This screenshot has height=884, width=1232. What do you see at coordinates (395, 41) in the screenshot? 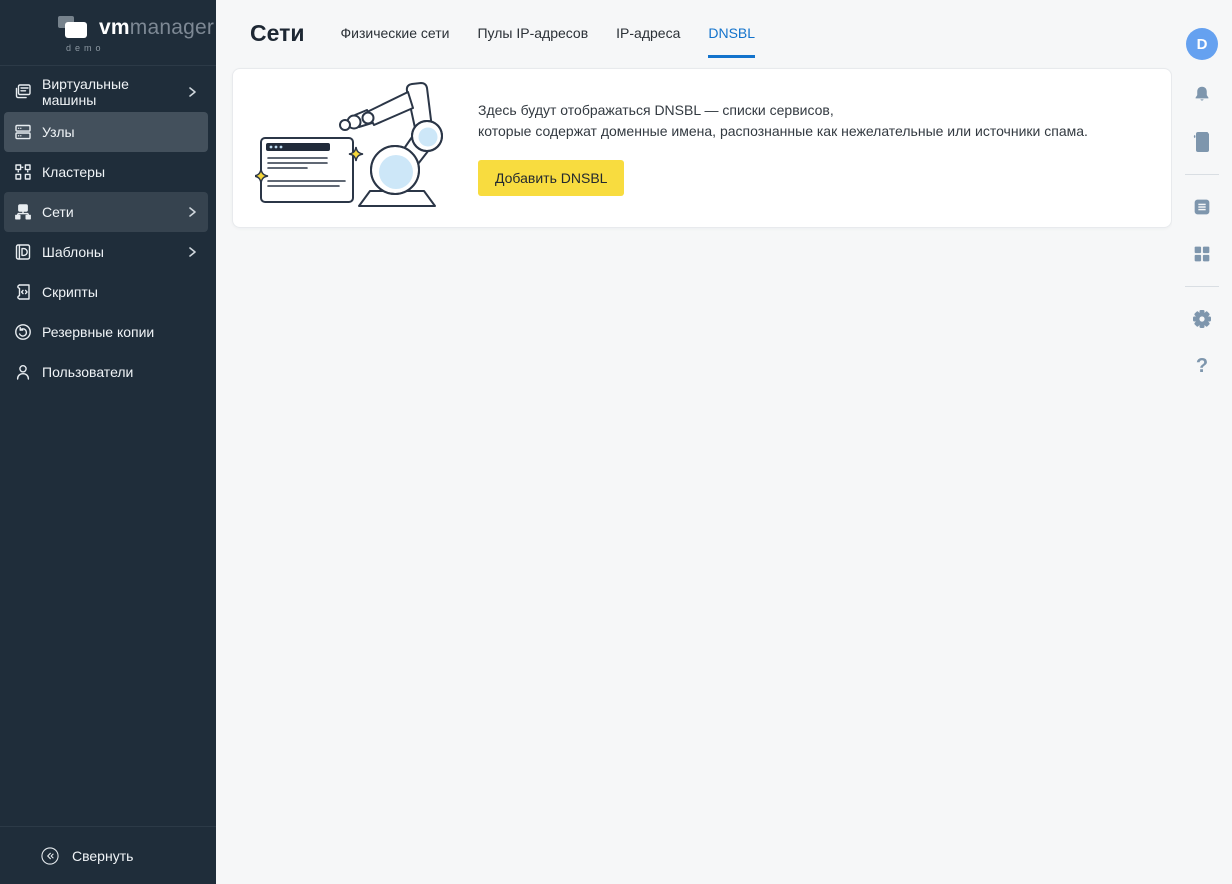
I see `tab-physical-networks: Физические сети` at bounding box center [395, 41].